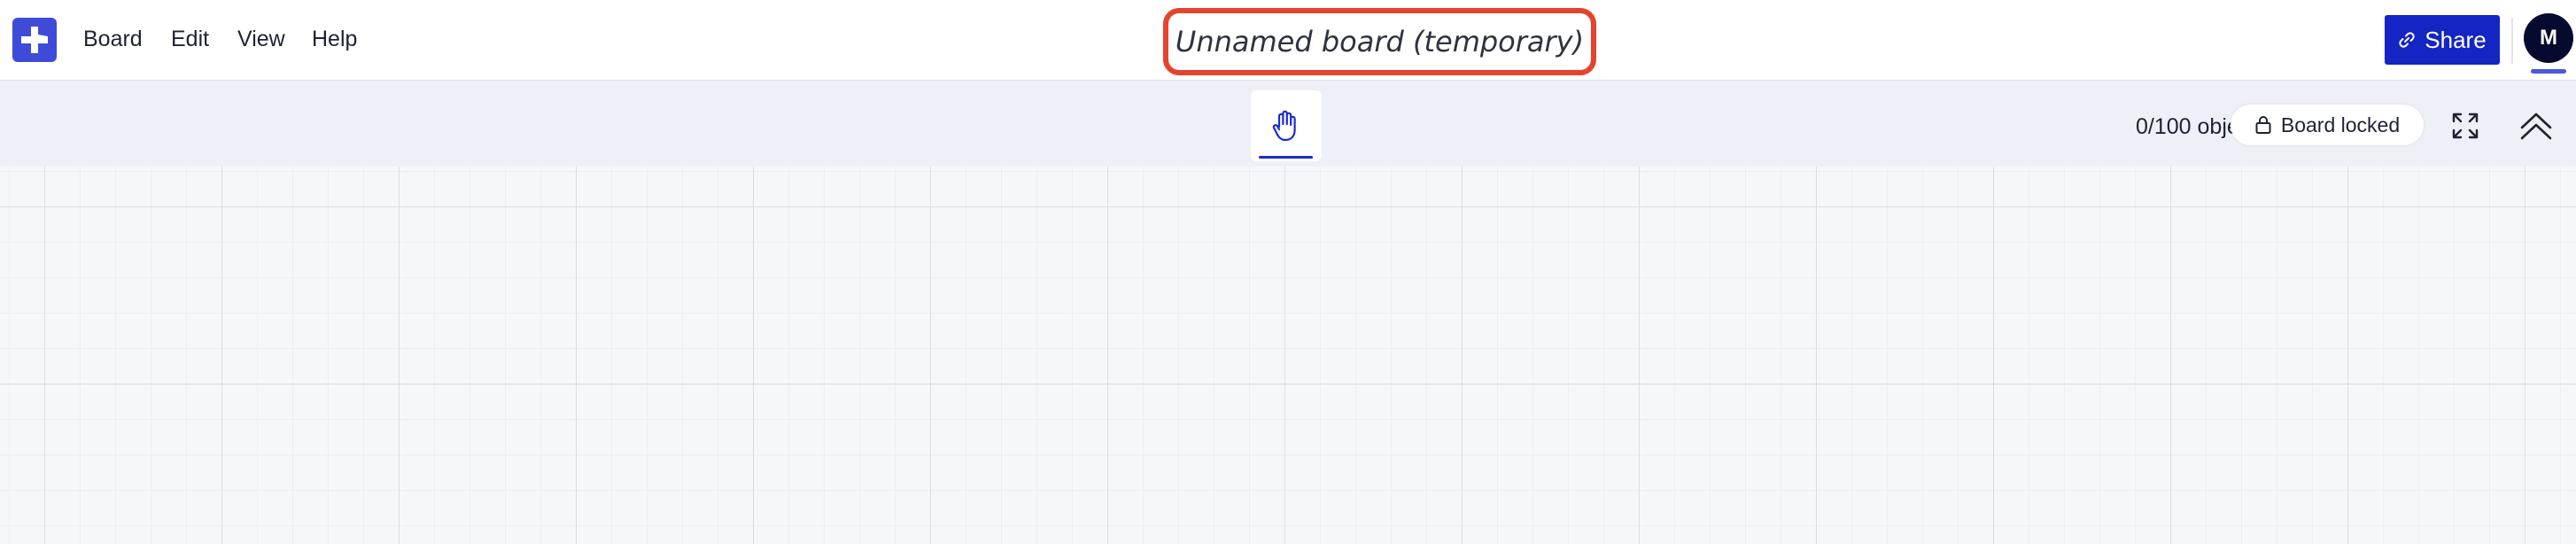 The width and height of the screenshot is (2576, 544). I want to click on fullscreen-button, so click(2465, 125).